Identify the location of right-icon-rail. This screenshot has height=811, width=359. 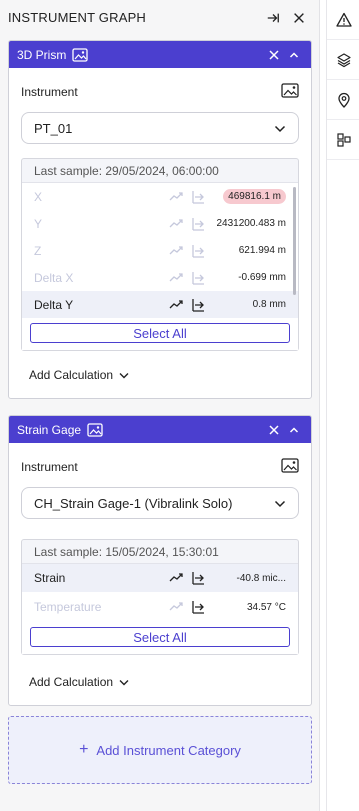
(342, 405).